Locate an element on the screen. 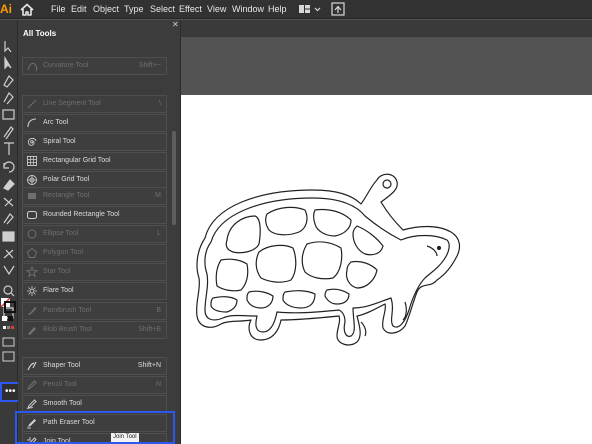  tool-row-spiral-tool: Spiral Tool is located at coordinates (94, 142).